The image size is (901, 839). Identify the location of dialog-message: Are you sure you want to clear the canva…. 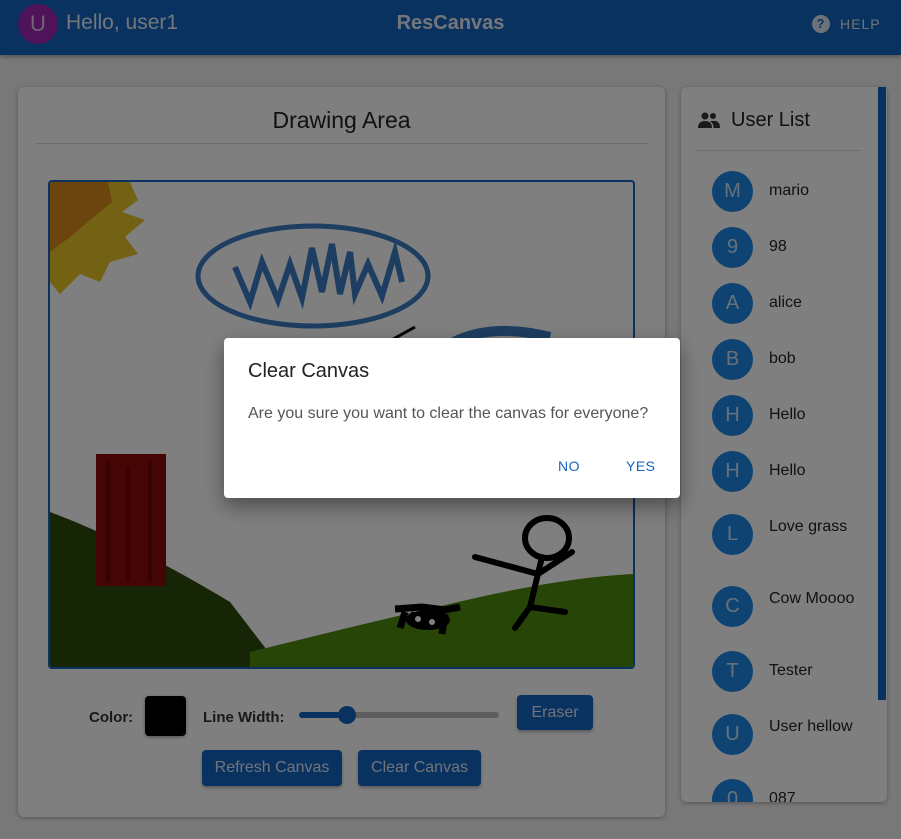
(448, 413).